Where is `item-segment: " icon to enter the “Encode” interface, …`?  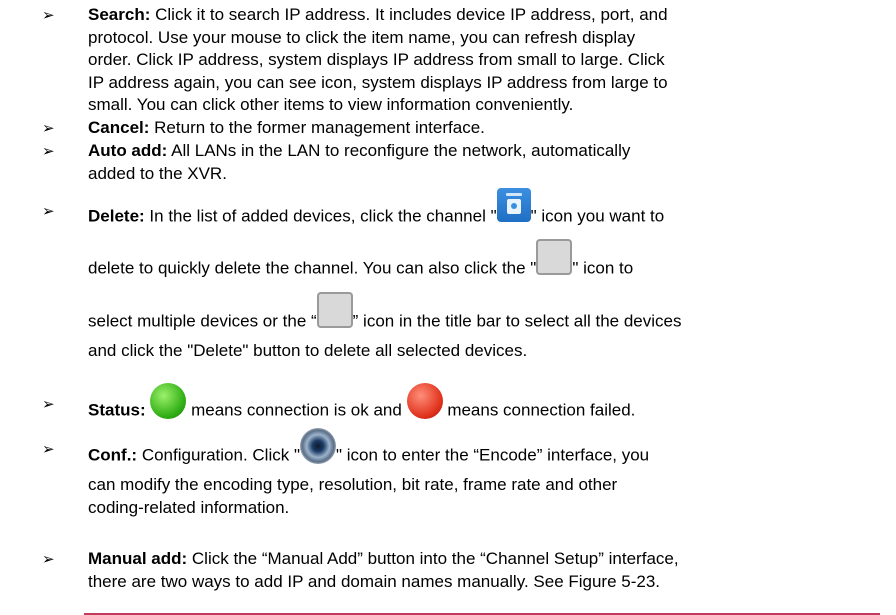
item-segment: " icon to enter the “Encode” interface, … is located at coordinates (492, 455).